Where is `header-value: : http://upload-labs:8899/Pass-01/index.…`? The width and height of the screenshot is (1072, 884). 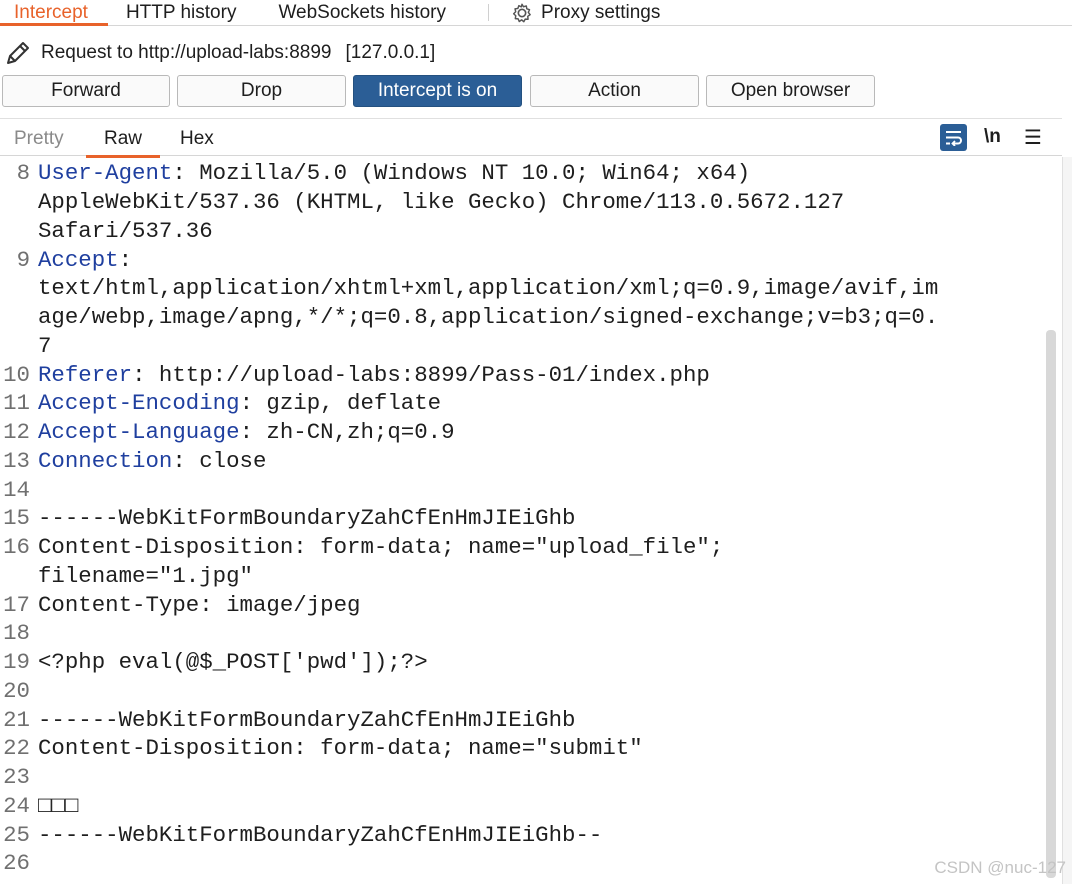
header-value: : http://upload-labs:8899/Pass-01/index.… is located at coordinates (421, 375).